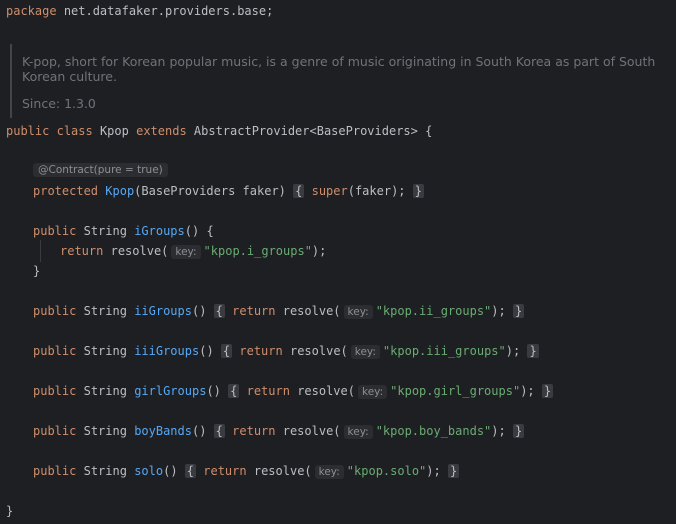  What do you see at coordinates (66, 191) in the screenshot?
I see `protected-keyword: protected` at bounding box center [66, 191].